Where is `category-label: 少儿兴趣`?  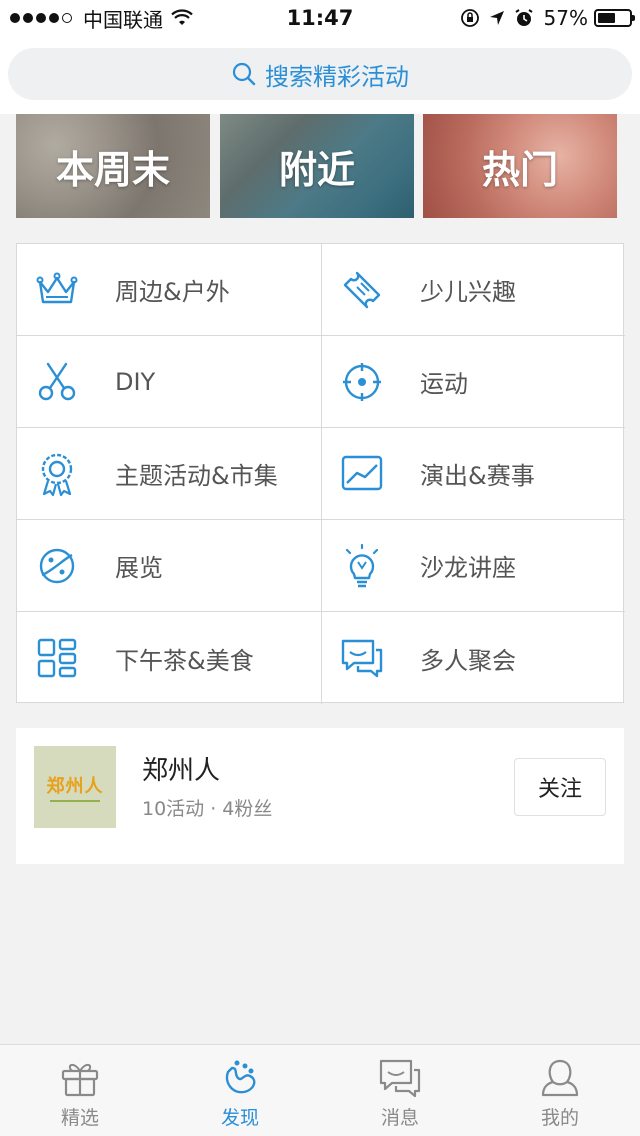 category-label: 少儿兴趣 is located at coordinates (468, 292).